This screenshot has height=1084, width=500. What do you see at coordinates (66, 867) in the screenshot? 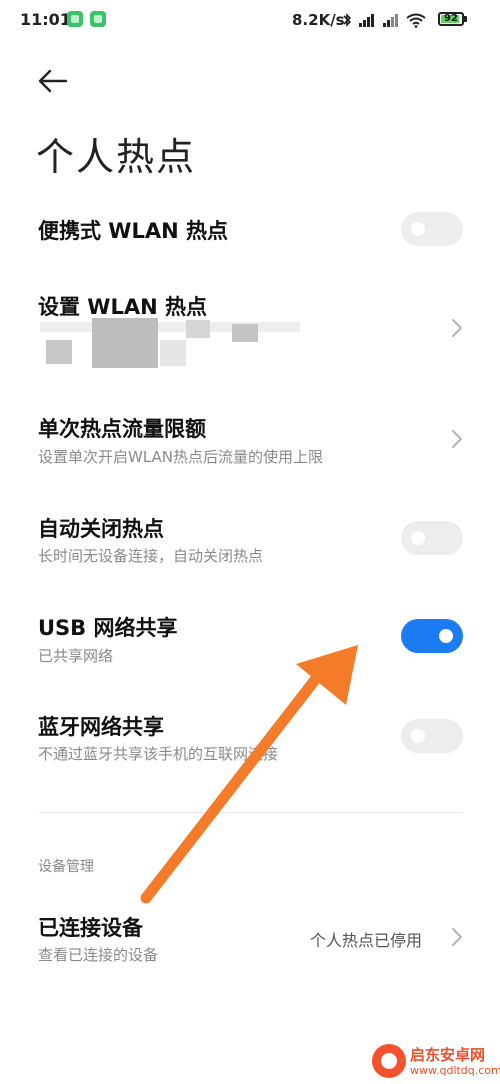
I see `section-label: 设备管理` at bounding box center [66, 867].